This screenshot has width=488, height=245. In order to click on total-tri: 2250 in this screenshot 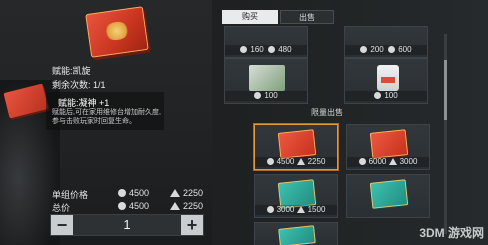, I will do `click(186, 206)`.